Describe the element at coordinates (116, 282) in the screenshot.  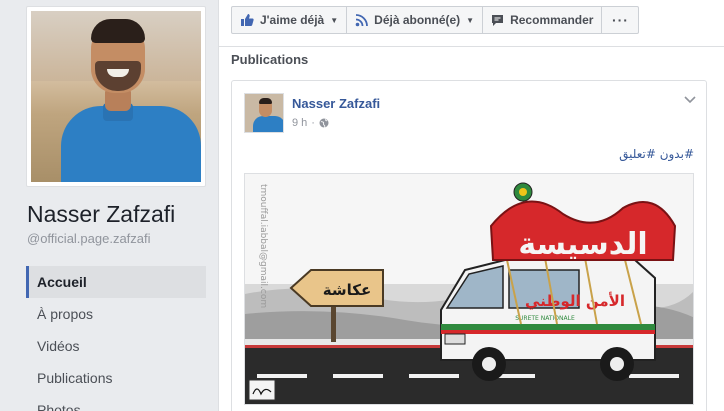
I see `nav-item-accueil: Accueil` at that location.